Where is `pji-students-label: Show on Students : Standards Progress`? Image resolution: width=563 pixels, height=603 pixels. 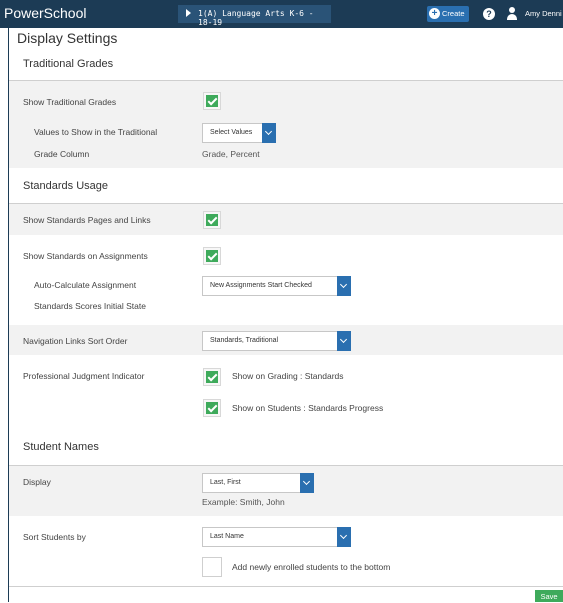
pji-students-label: Show on Students : Standards Progress is located at coordinates (308, 408).